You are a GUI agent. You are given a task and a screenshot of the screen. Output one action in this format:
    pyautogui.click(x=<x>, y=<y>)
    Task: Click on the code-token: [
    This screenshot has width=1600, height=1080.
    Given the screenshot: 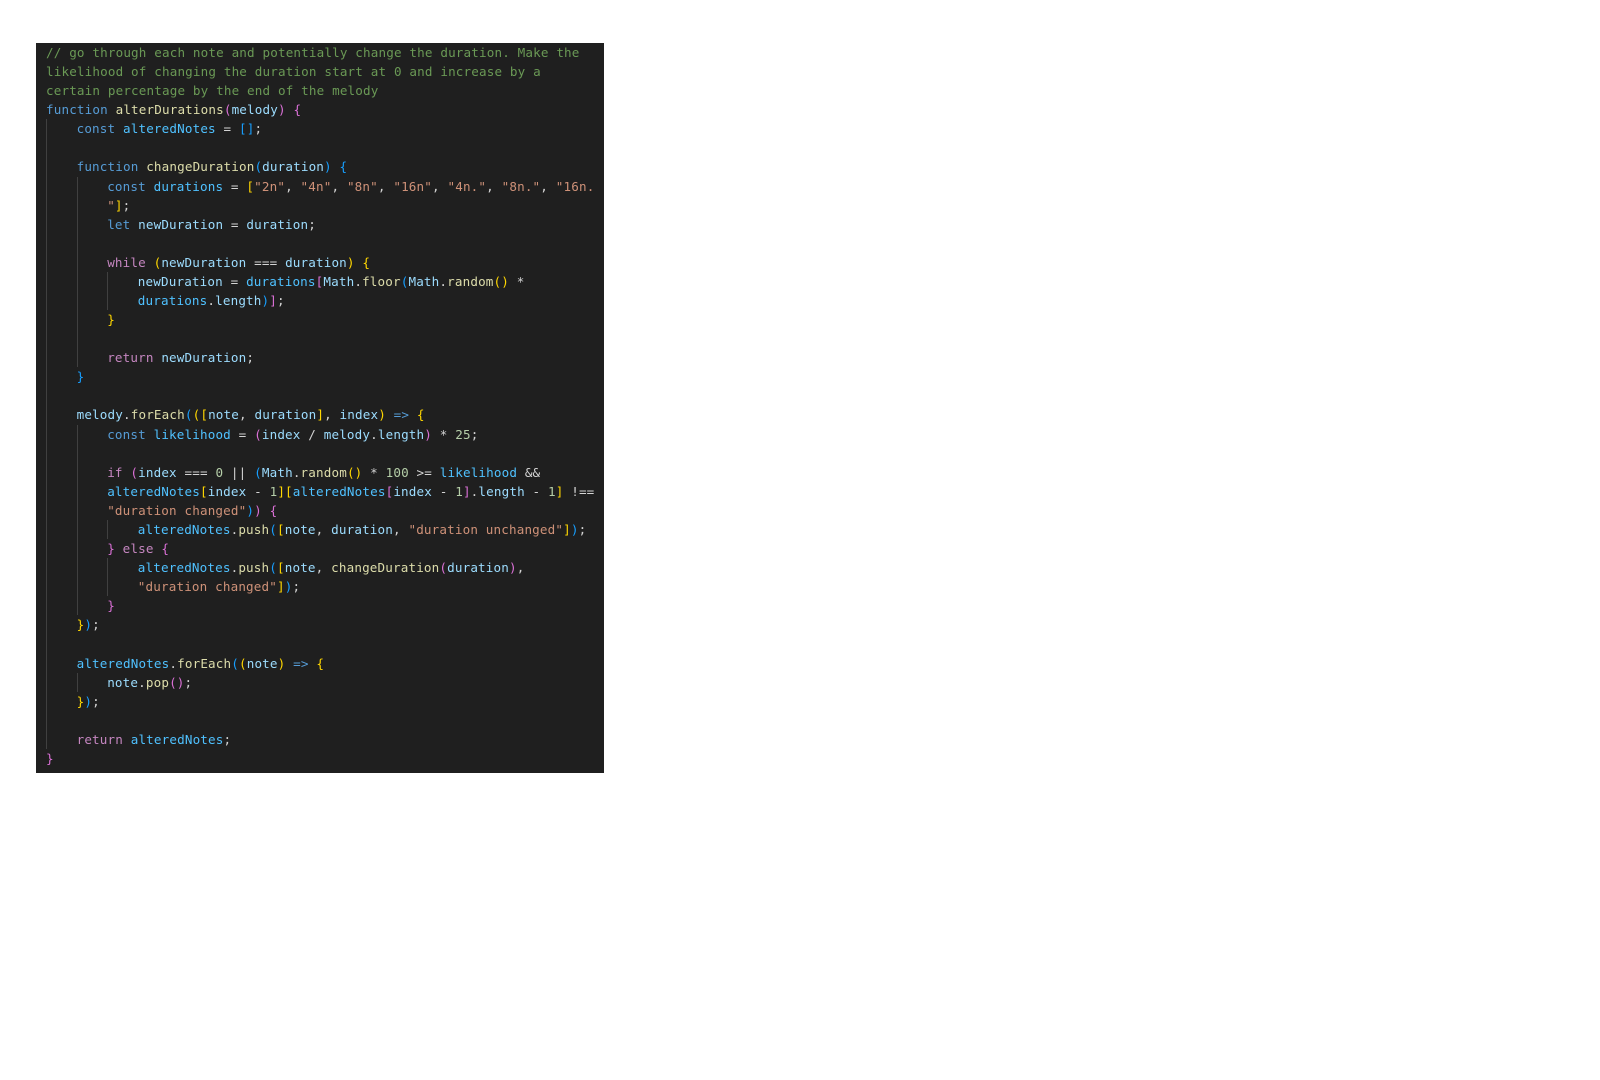 What is the action you would take?
    pyautogui.click(x=250, y=186)
    